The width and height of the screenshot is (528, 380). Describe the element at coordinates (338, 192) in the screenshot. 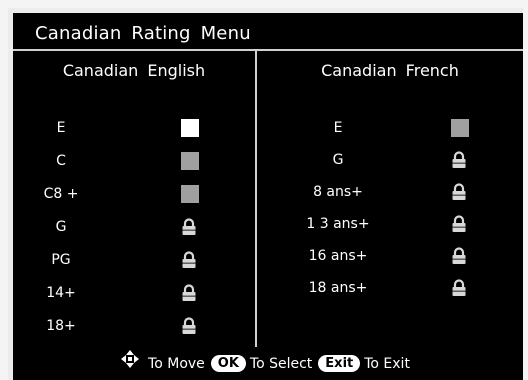

I see `french-rating-label: 8 ans+` at that location.